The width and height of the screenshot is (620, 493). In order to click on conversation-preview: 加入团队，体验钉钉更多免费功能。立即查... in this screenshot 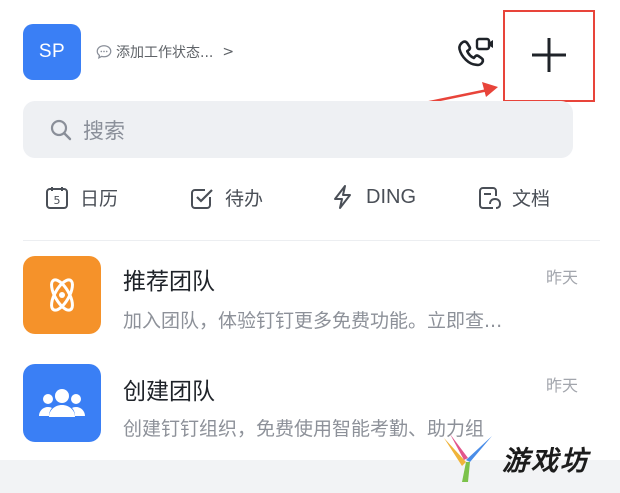, I will do `click(313, 321)`.